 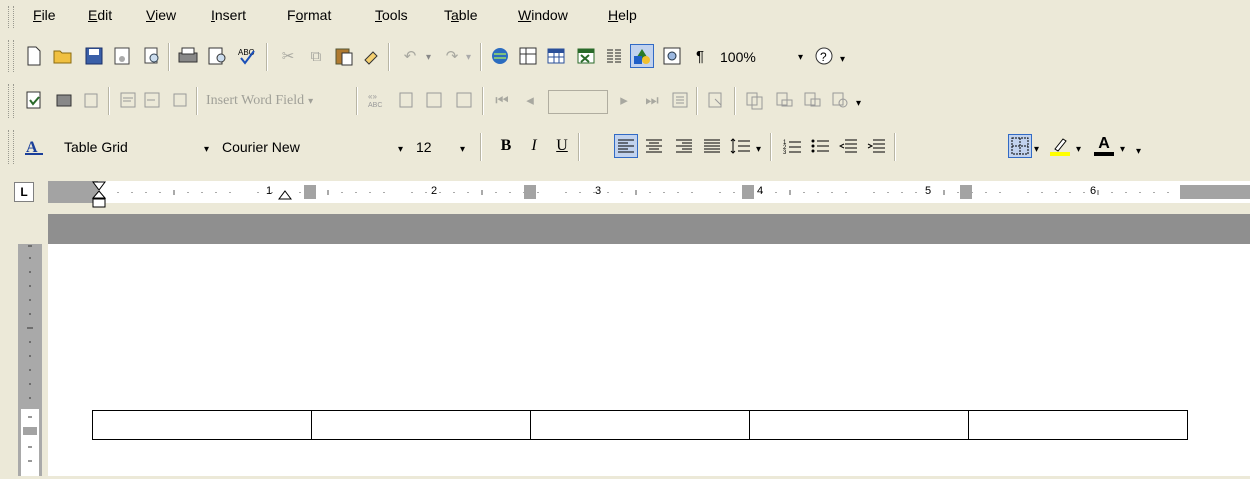 What do you see at coordinates (44, 15) in the screenshot?
I see `menu-file: File` at bounding box center [44, 15].